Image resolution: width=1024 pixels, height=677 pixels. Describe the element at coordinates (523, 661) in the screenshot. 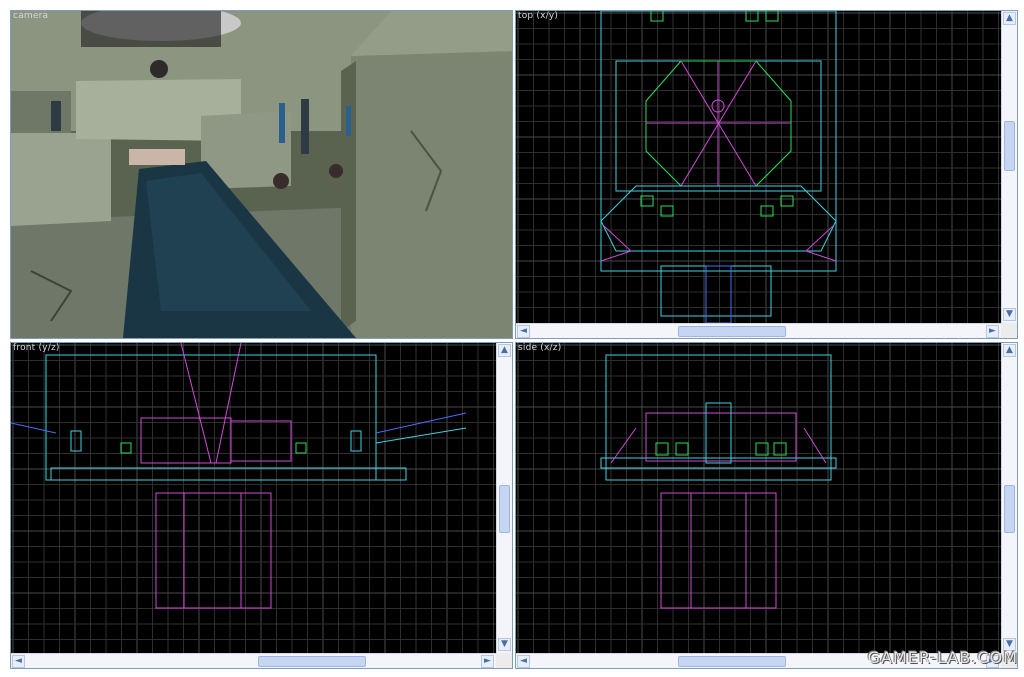

I see `side-scroll-left-button: ◄` at that location.